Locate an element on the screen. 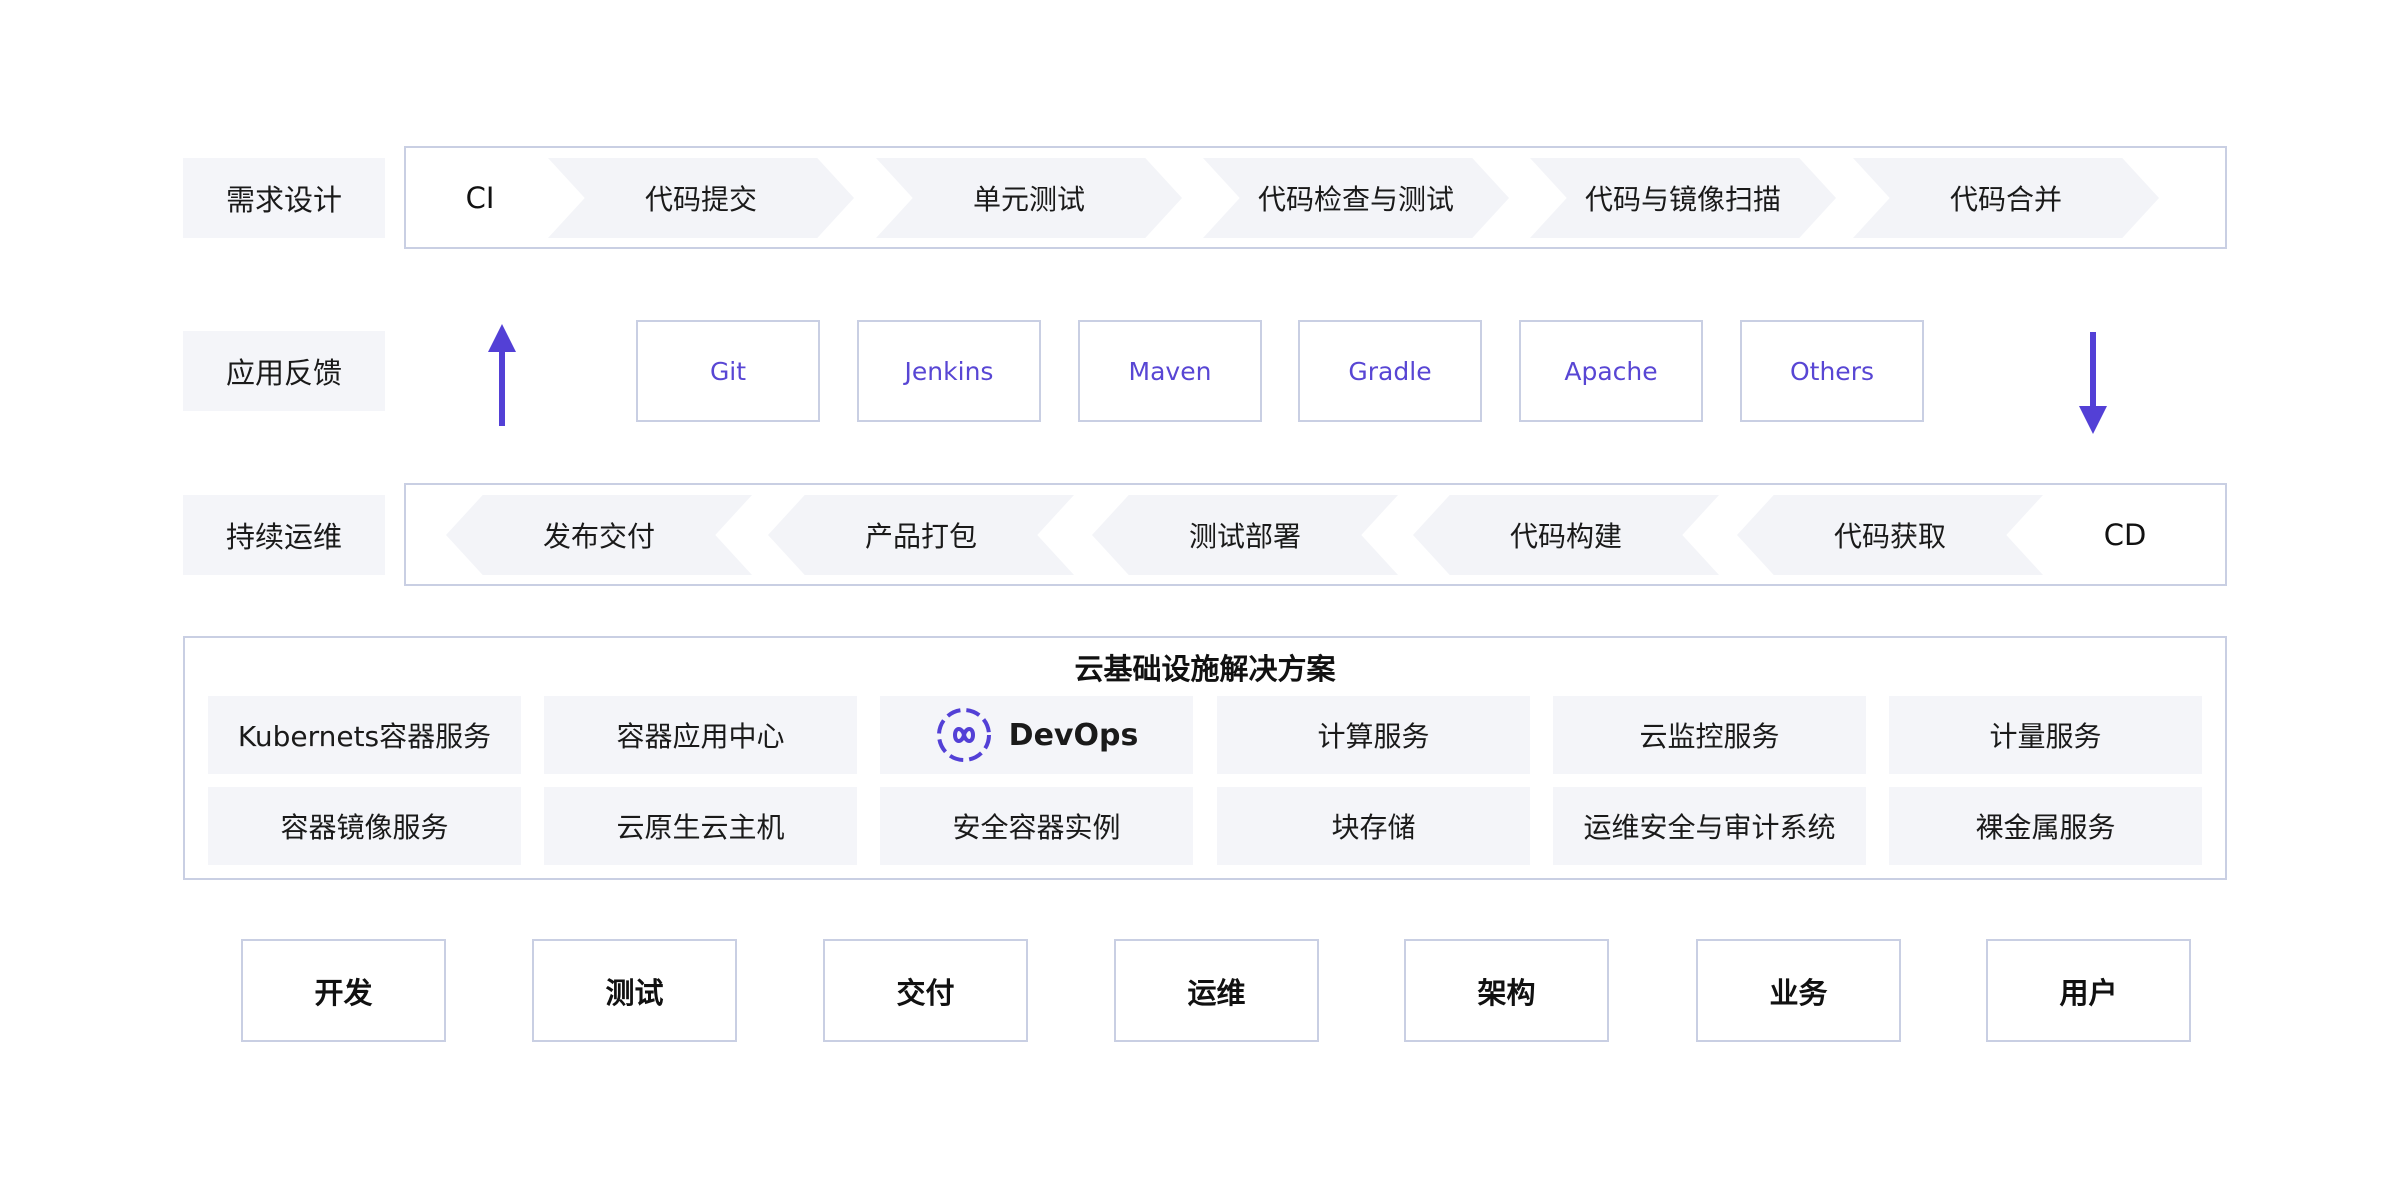 This screenshot has width=2400, height=1200. arrow-up-icon is located at coordinates (502, 375).